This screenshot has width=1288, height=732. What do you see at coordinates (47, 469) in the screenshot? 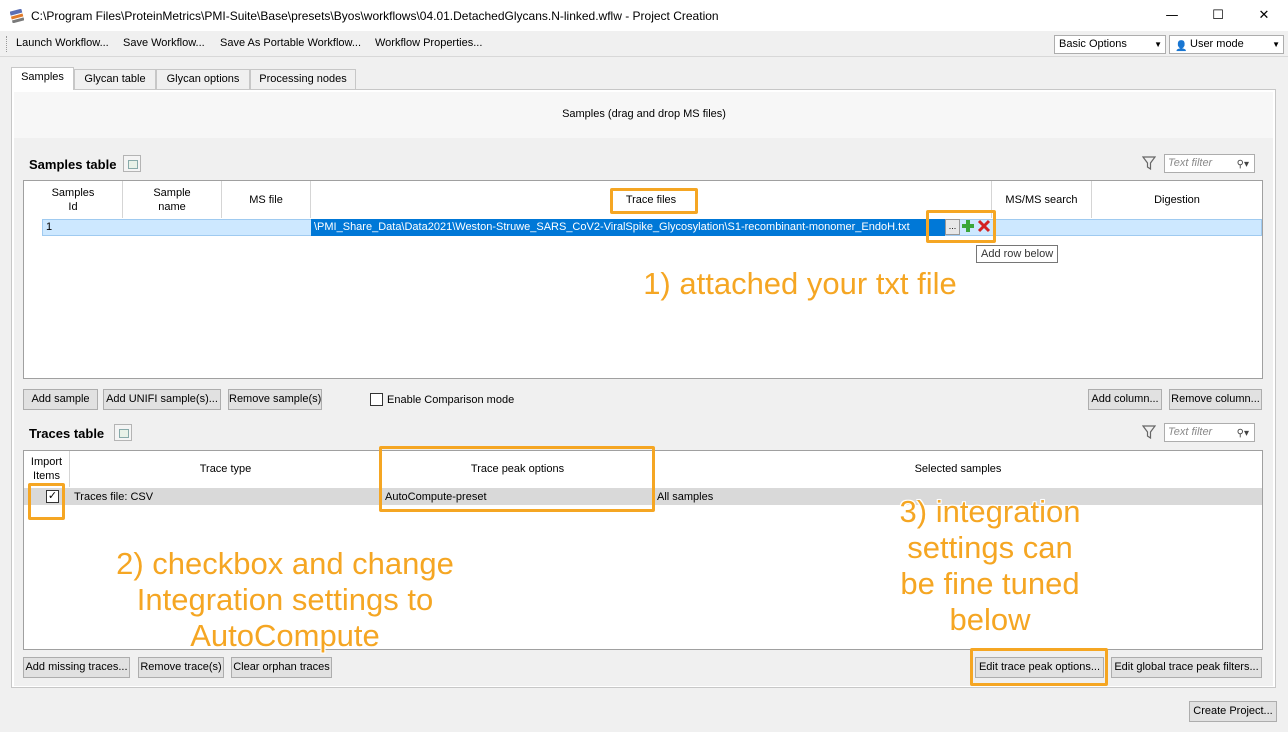
I see `col-import-items: Import Items` at bounding box center [47, 469].